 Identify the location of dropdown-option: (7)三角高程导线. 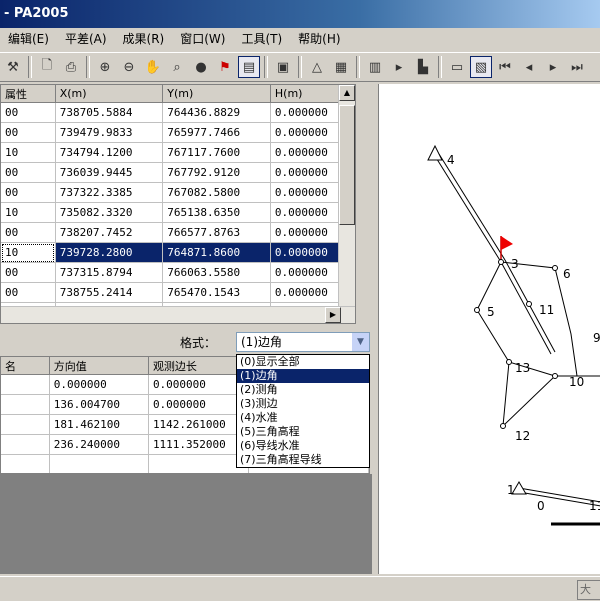
(303, 460).